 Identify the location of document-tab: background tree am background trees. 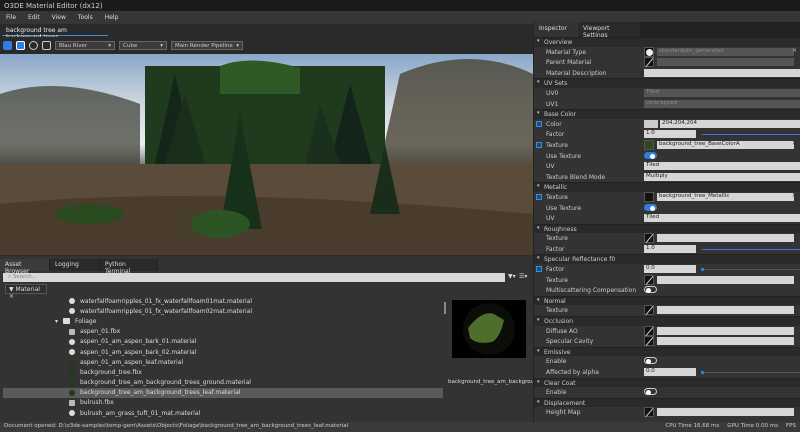
(55, 33).